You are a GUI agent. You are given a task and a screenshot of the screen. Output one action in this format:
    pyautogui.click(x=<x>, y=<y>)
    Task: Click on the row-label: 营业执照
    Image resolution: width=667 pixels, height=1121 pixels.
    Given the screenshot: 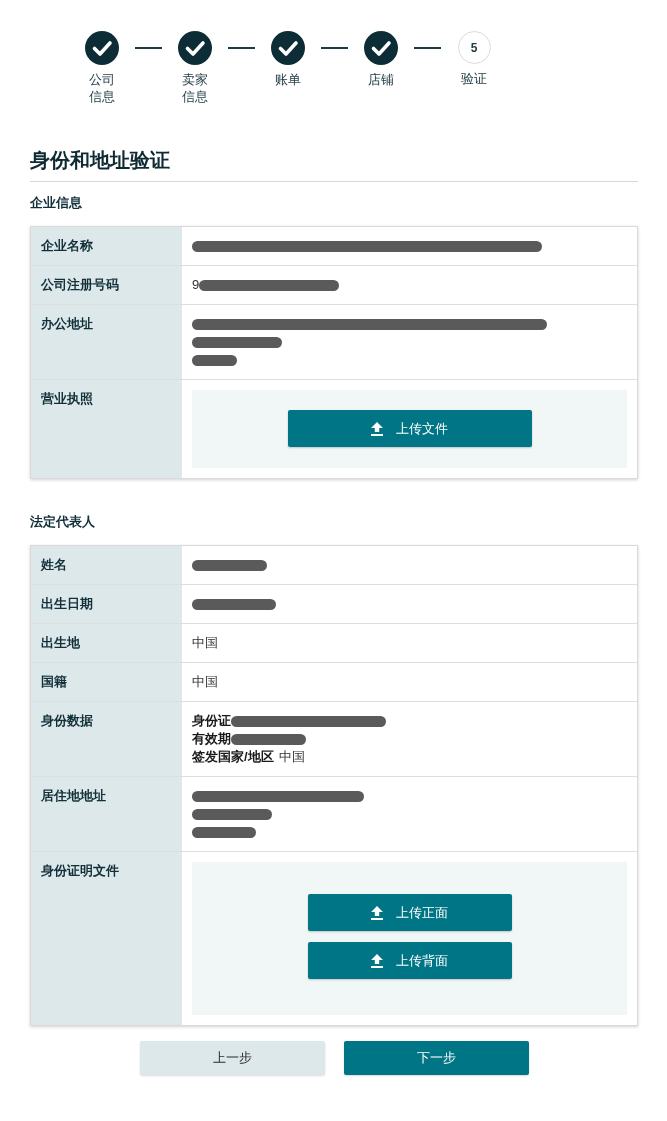 What is the action you would take?
    pyautogui.click(x=106, y=429)
    